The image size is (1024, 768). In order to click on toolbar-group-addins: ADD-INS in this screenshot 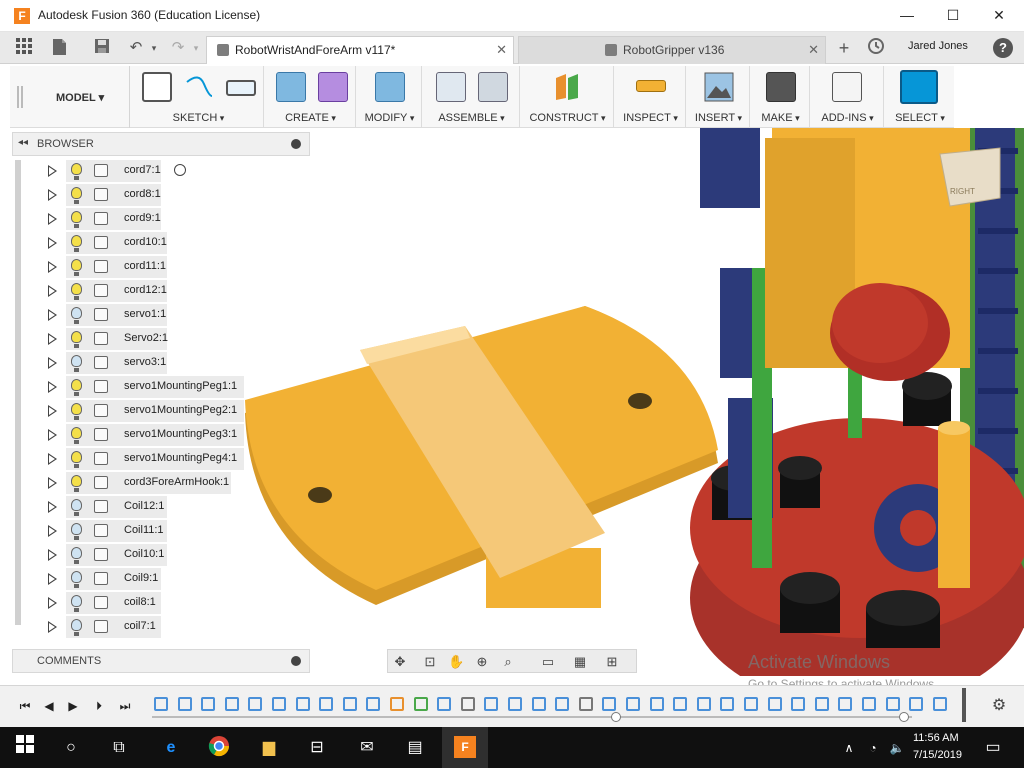, I will do `click(848, 97)`.